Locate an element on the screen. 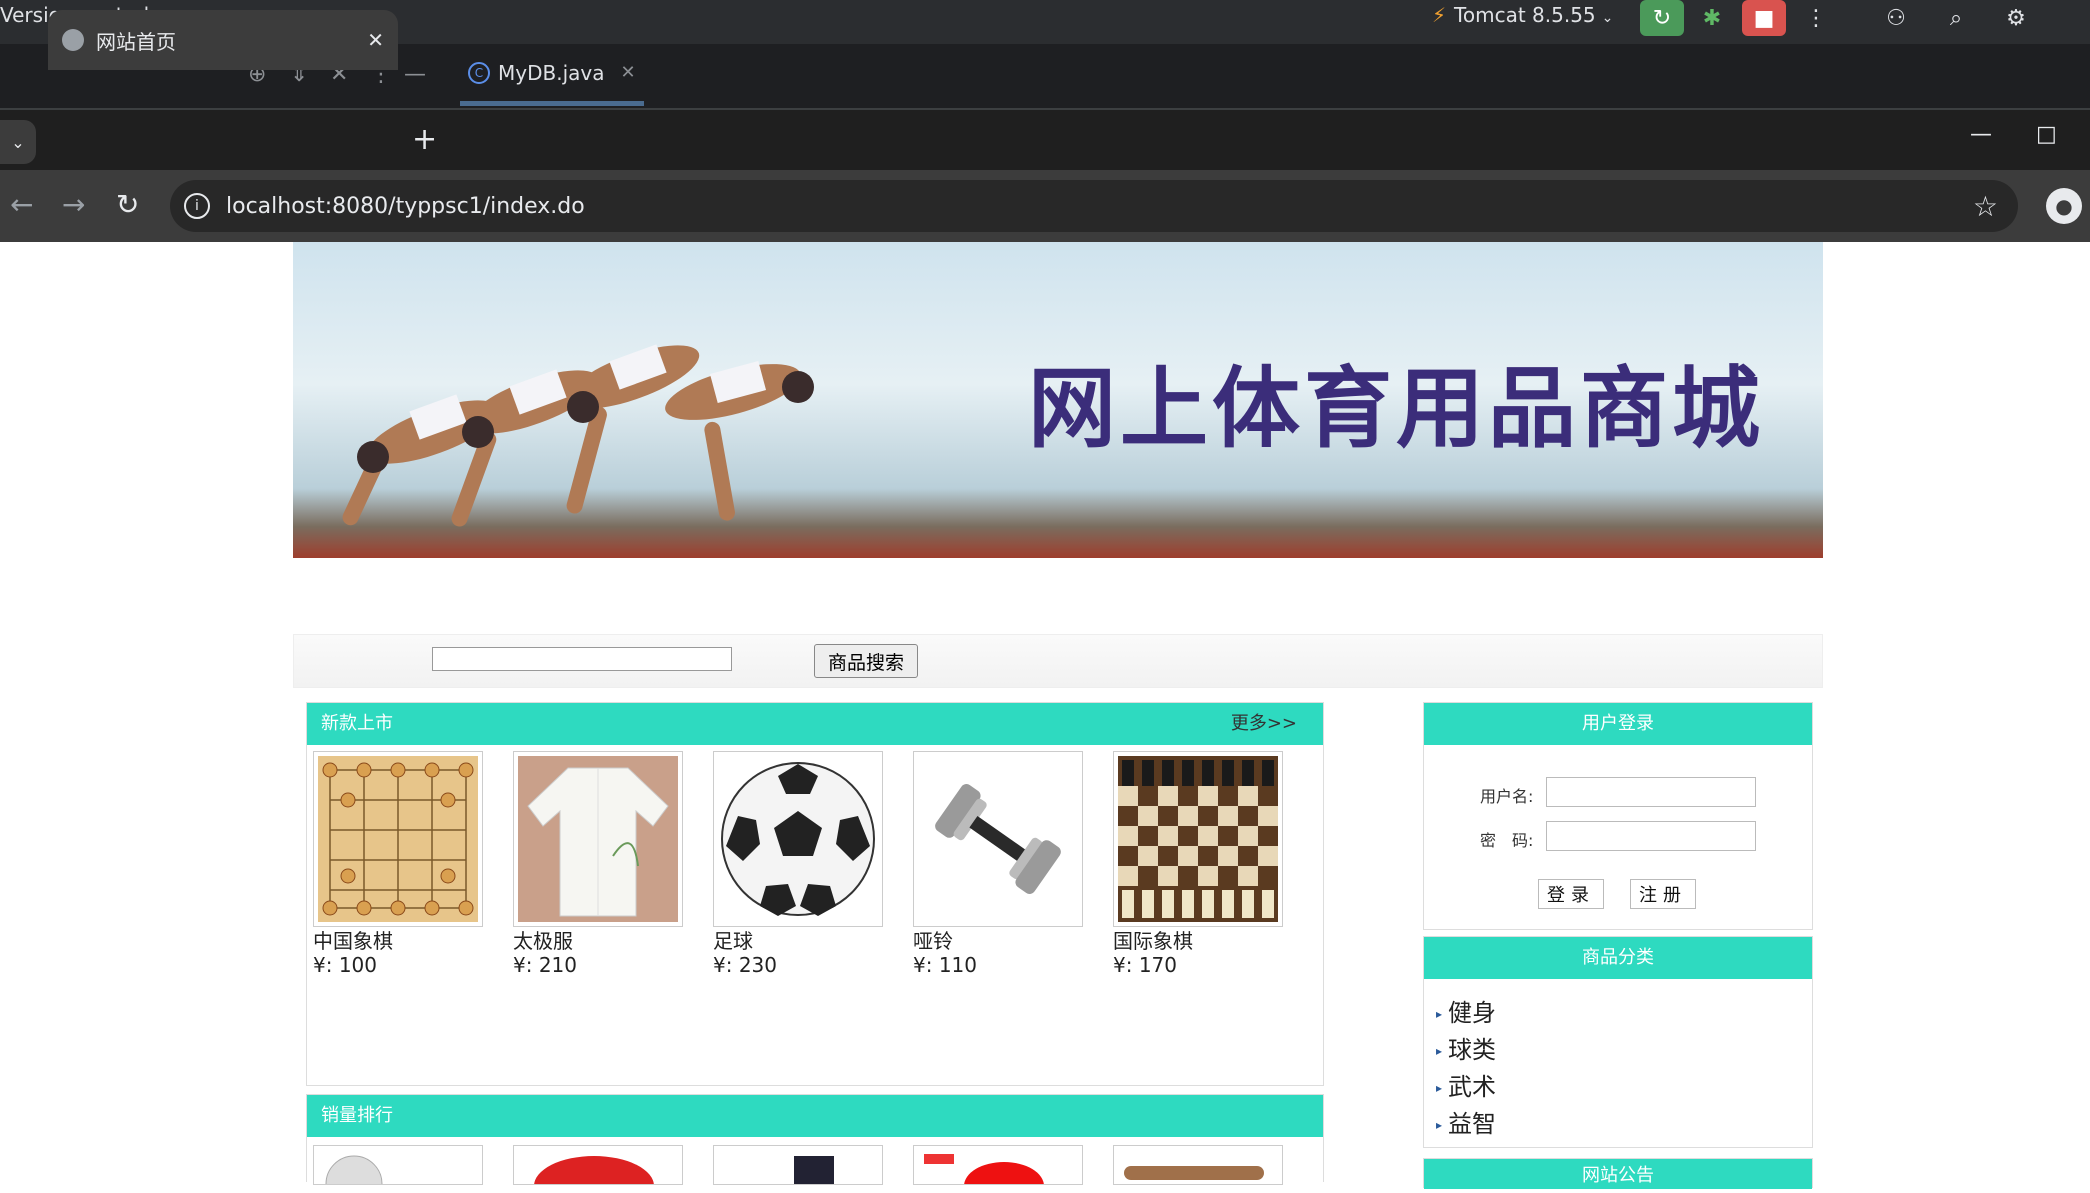 This screenshot has height=1193, width=2090. new-tab-plus-icon: + is located at coordinates (424, 139).